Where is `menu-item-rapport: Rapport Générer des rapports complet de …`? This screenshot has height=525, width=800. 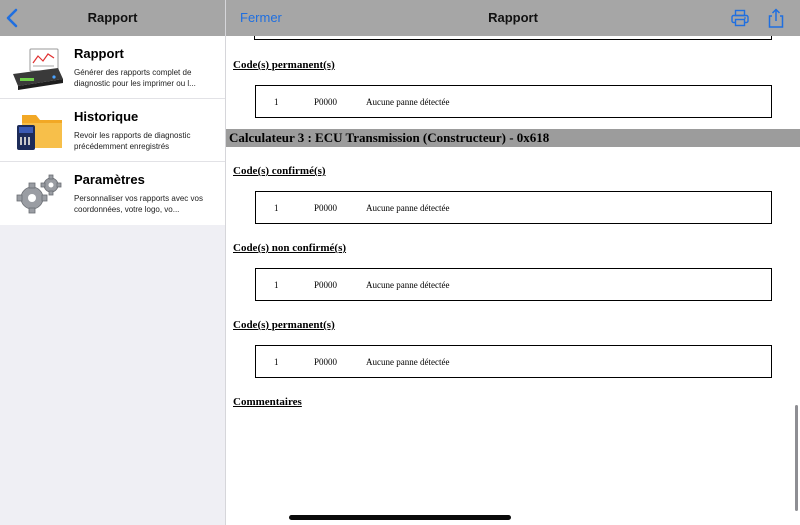
menu-item-rapport: Rapport Générer des rapports complet de … is located at coordinates (112, 67).